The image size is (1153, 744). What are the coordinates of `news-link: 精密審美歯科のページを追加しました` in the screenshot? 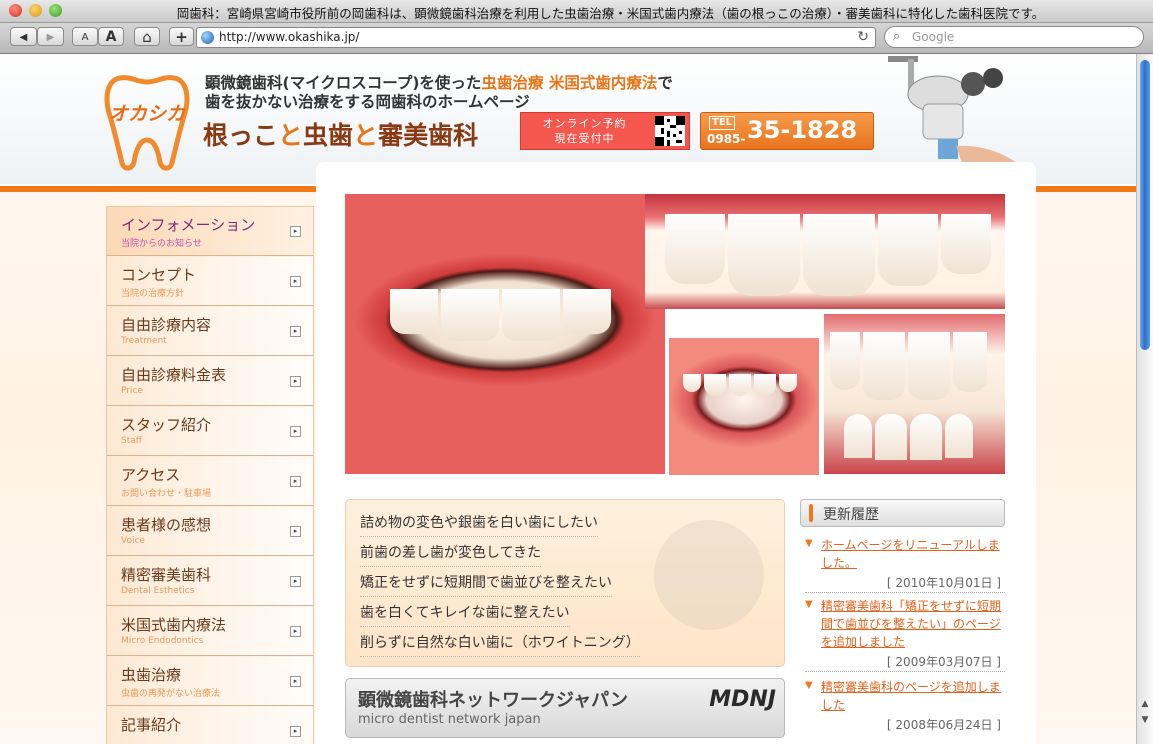 It's located at (915, 696).